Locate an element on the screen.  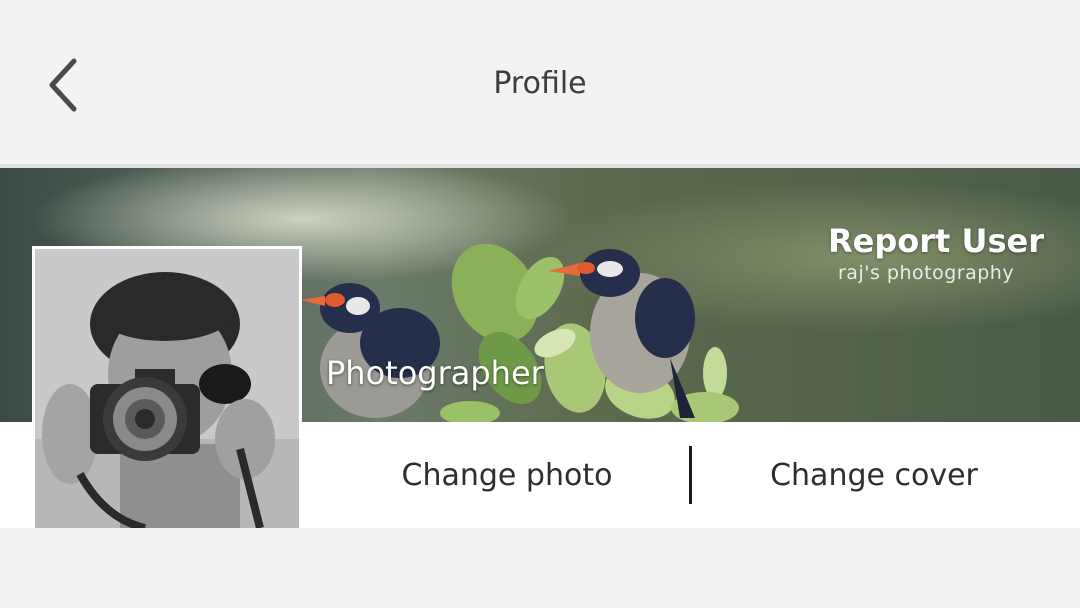
change-cover-button: Change cover is located at coordinates (874, 476).